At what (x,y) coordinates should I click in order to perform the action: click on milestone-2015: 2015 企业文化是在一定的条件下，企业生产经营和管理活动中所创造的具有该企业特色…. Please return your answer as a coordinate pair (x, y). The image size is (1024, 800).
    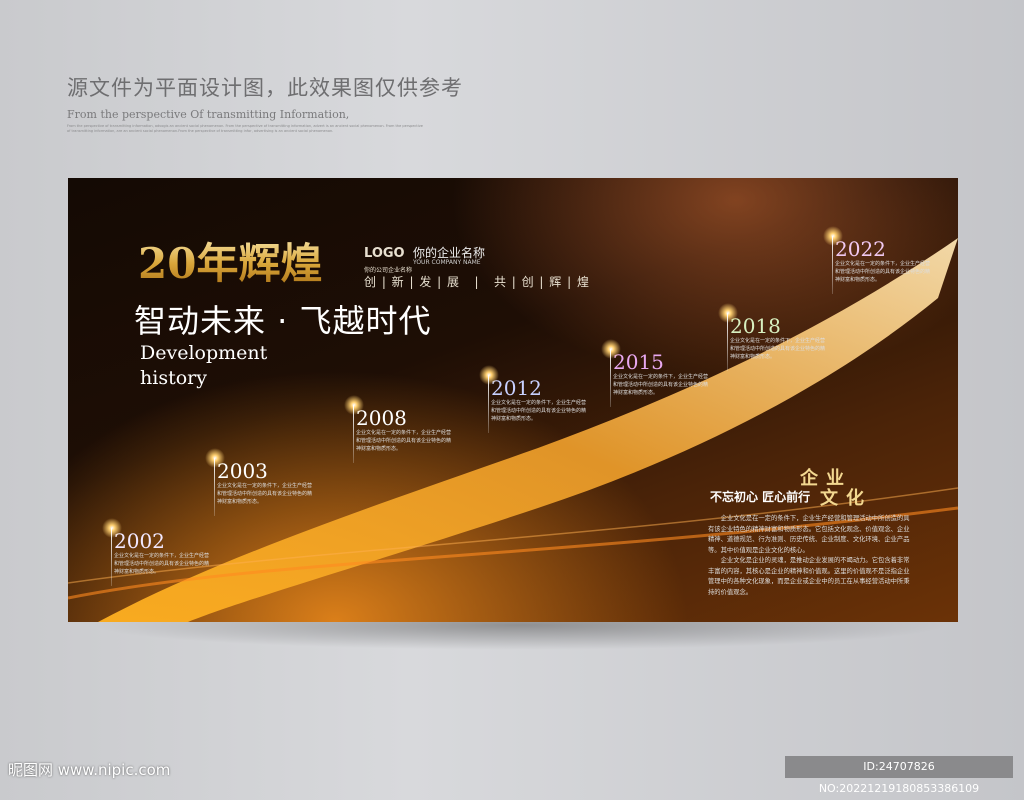
    Looking at the image, I should click on (655, 373).